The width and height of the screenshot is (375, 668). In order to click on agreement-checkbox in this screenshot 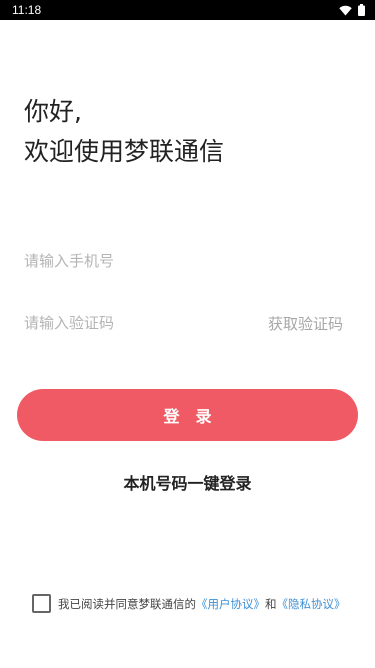, I will do `click(41, 603)`.